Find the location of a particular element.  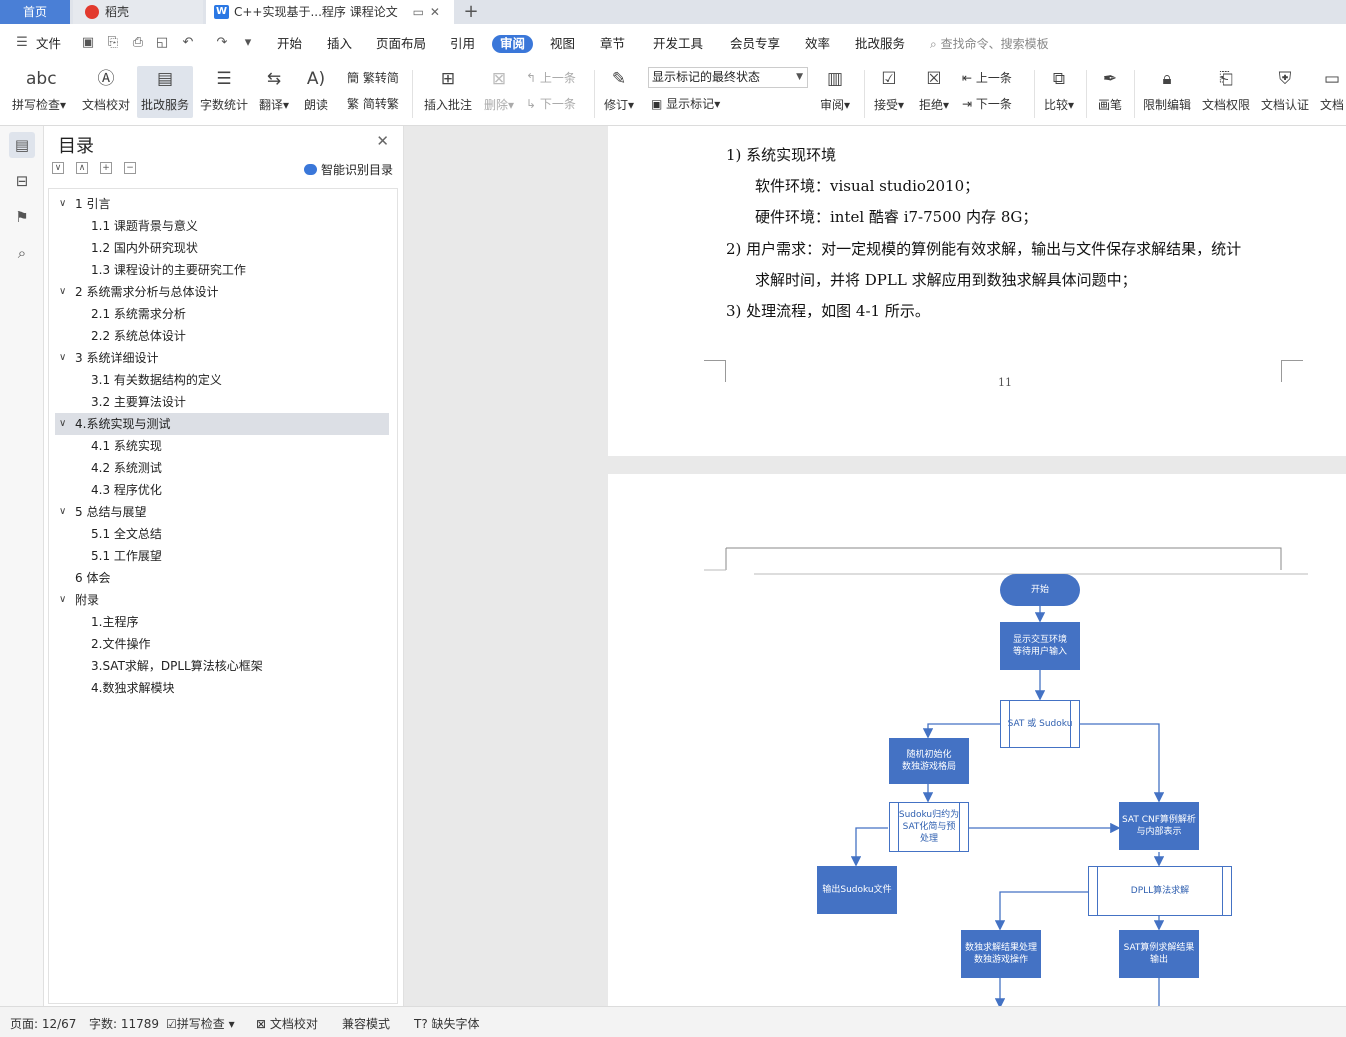

toc-item: 4.2 系统测试 is located at coordinates (223, 468).